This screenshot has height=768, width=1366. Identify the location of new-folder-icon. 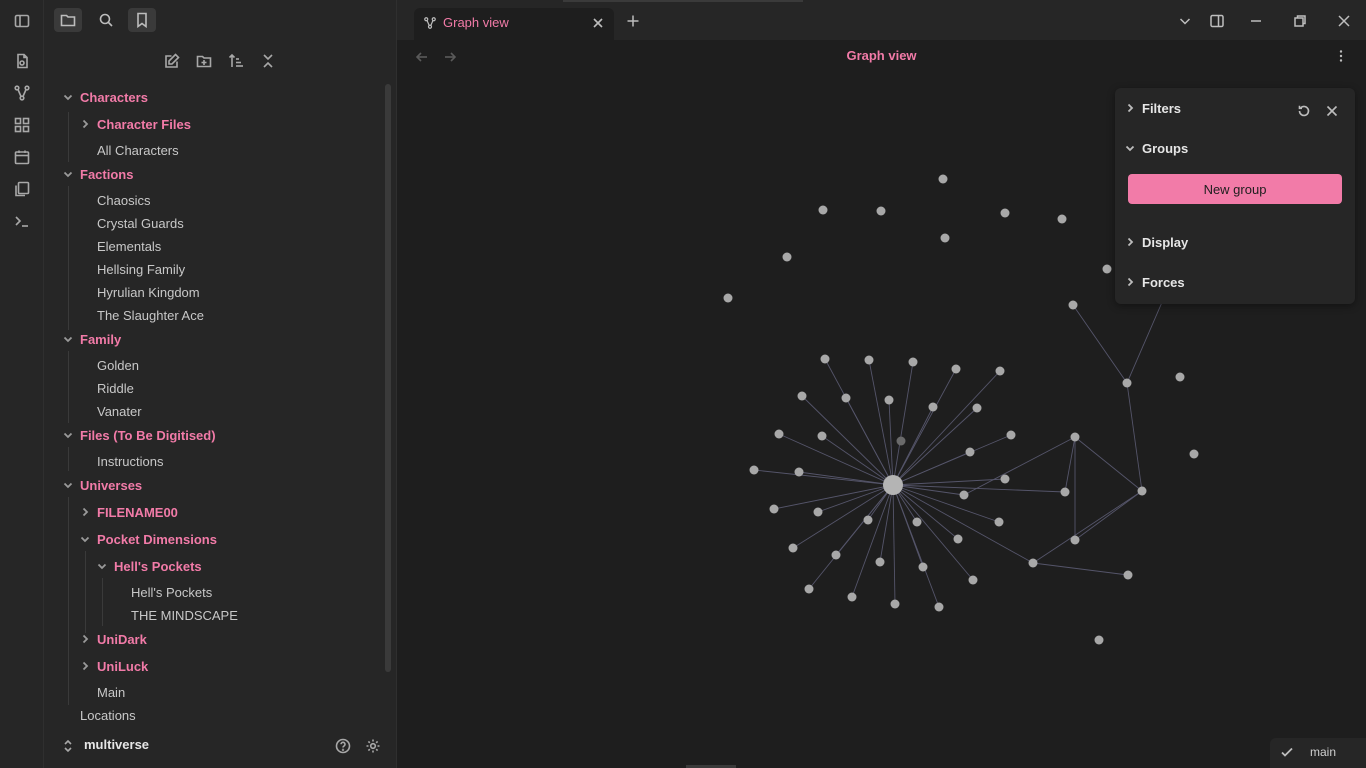
(204, 61).